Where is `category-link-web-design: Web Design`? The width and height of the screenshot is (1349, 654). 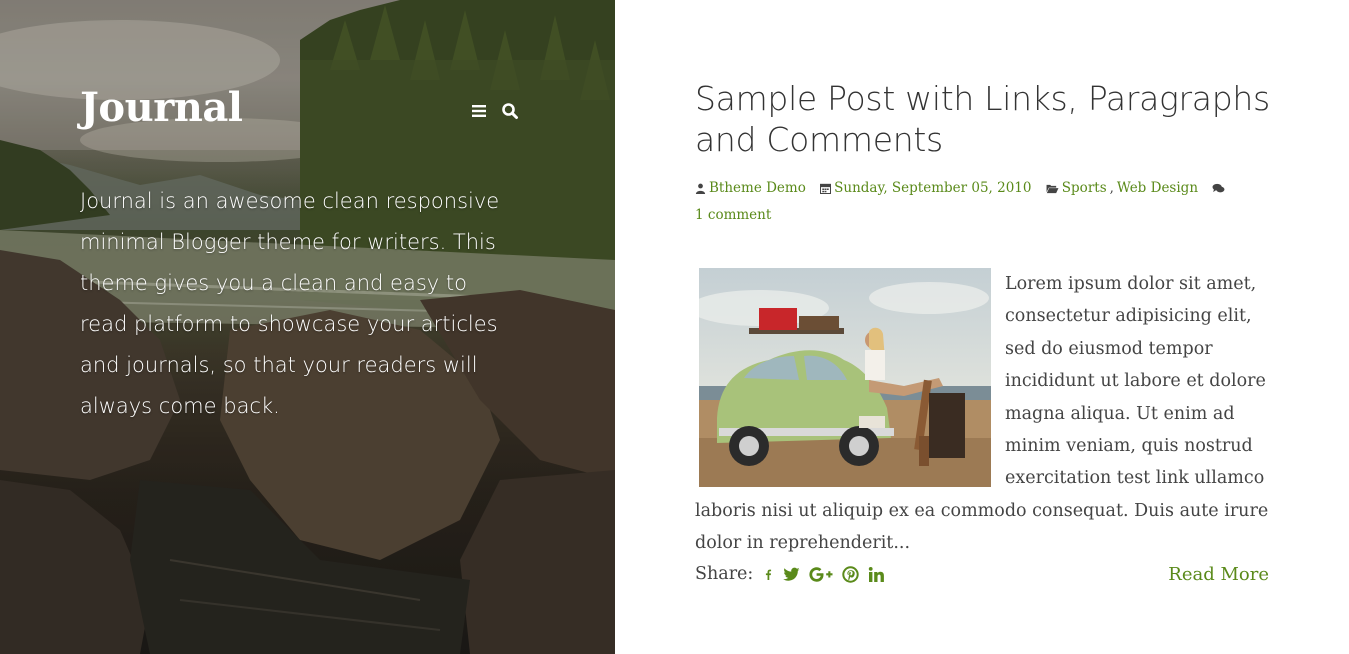
category-link-web-design: Web Design is located at coordinates (1157, 188).